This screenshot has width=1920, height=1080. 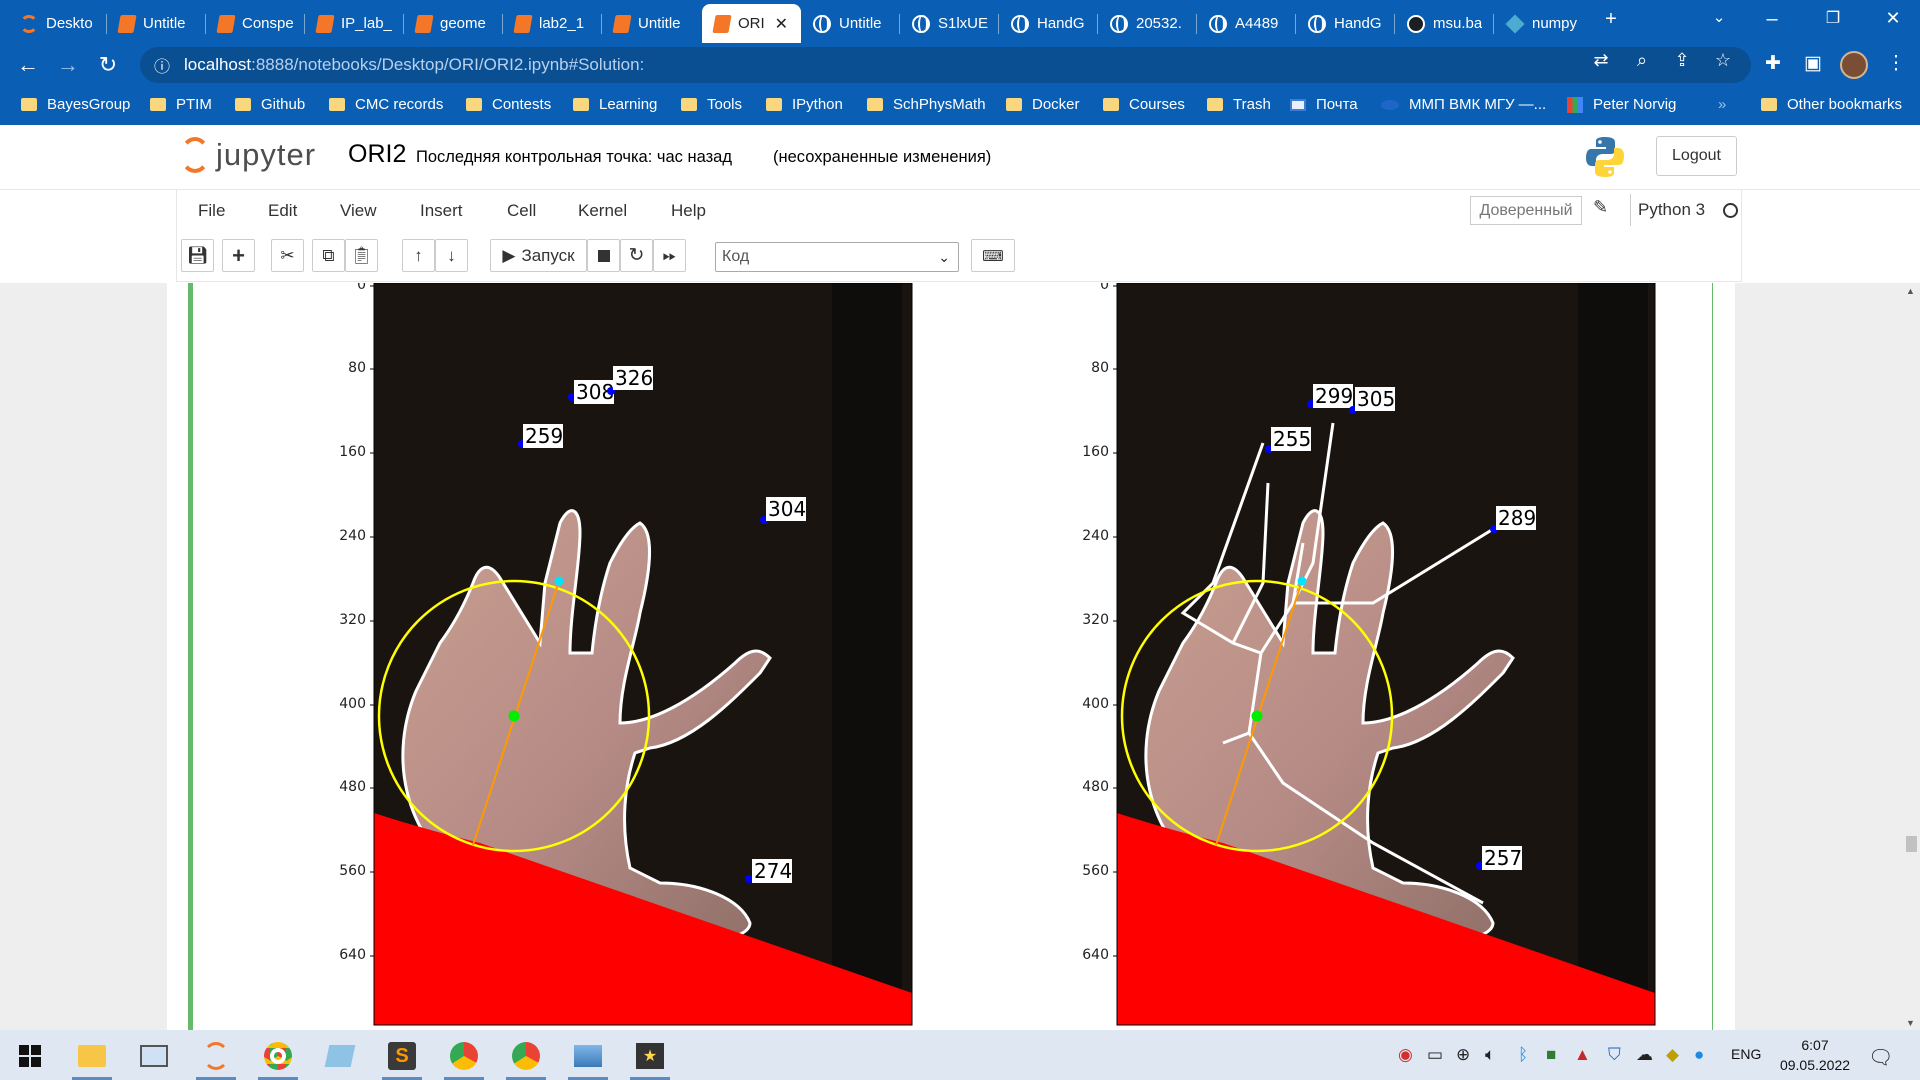 What do you see at coordinates (30, 1056) in the screenshot?
I see `windows-start-button` at bounding box center [30, 1056].